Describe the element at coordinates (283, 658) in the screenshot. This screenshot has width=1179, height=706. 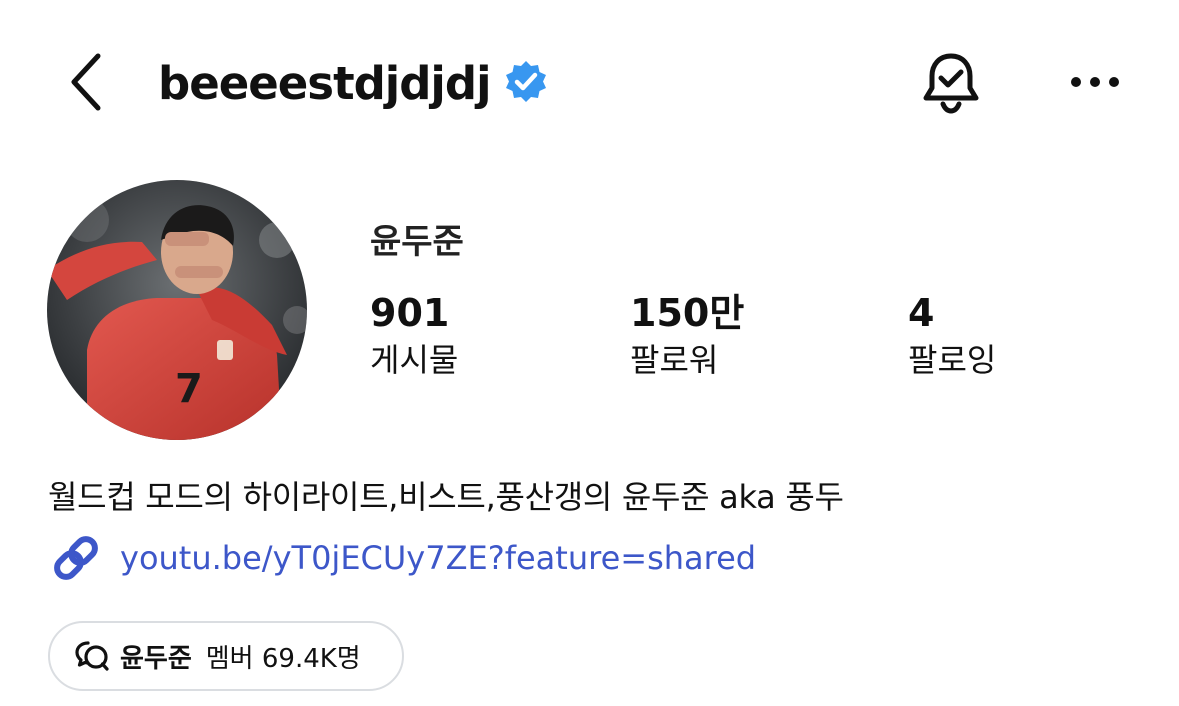
I see `channel-member-count: 멤버 69.4K명` at that location.